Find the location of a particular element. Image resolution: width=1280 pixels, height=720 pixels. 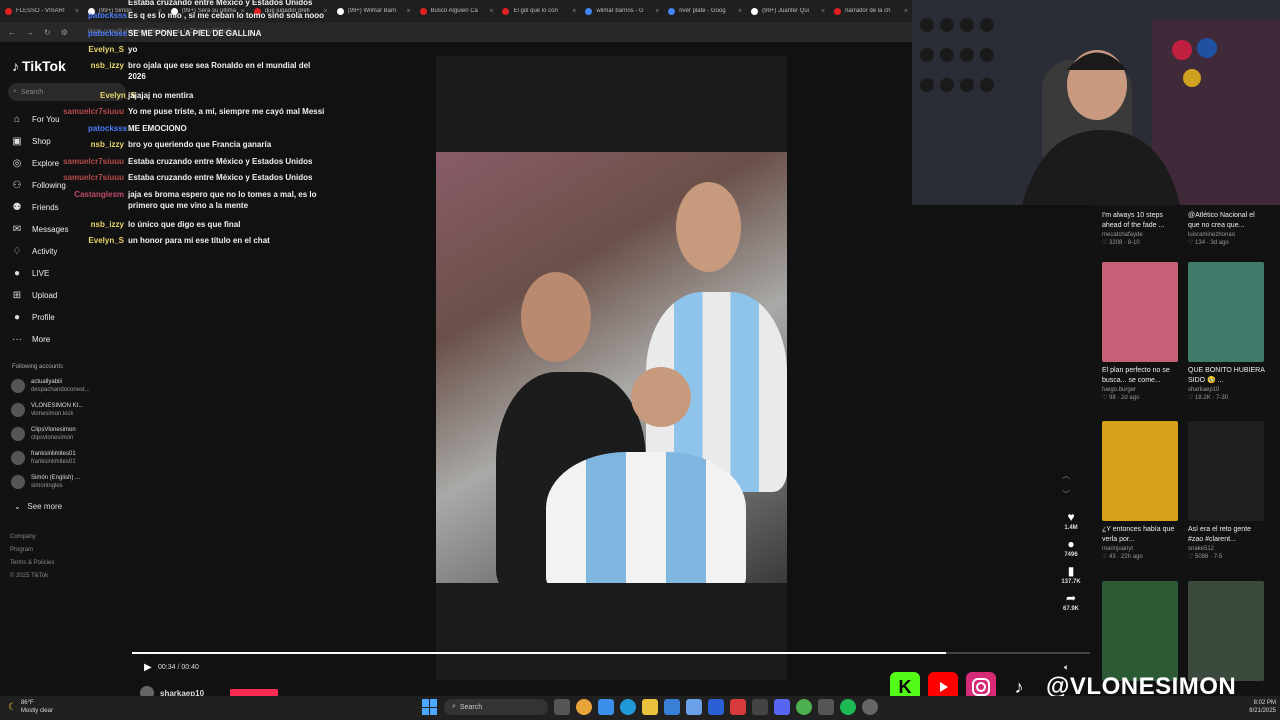

nav-item-more: ··· More is located at coordinates (30, 339).